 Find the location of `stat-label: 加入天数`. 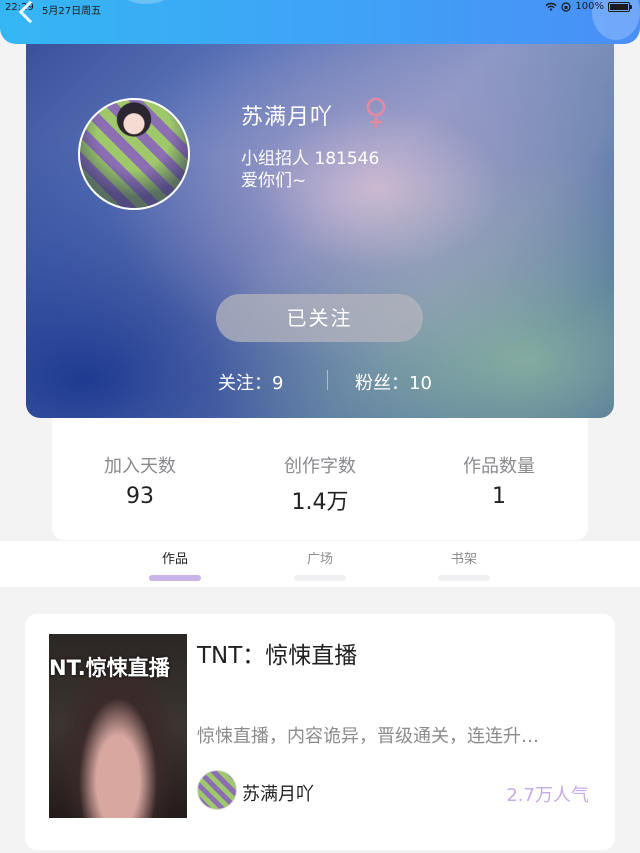

stat-label: 加入天数 is located at coordinates (140, 466).